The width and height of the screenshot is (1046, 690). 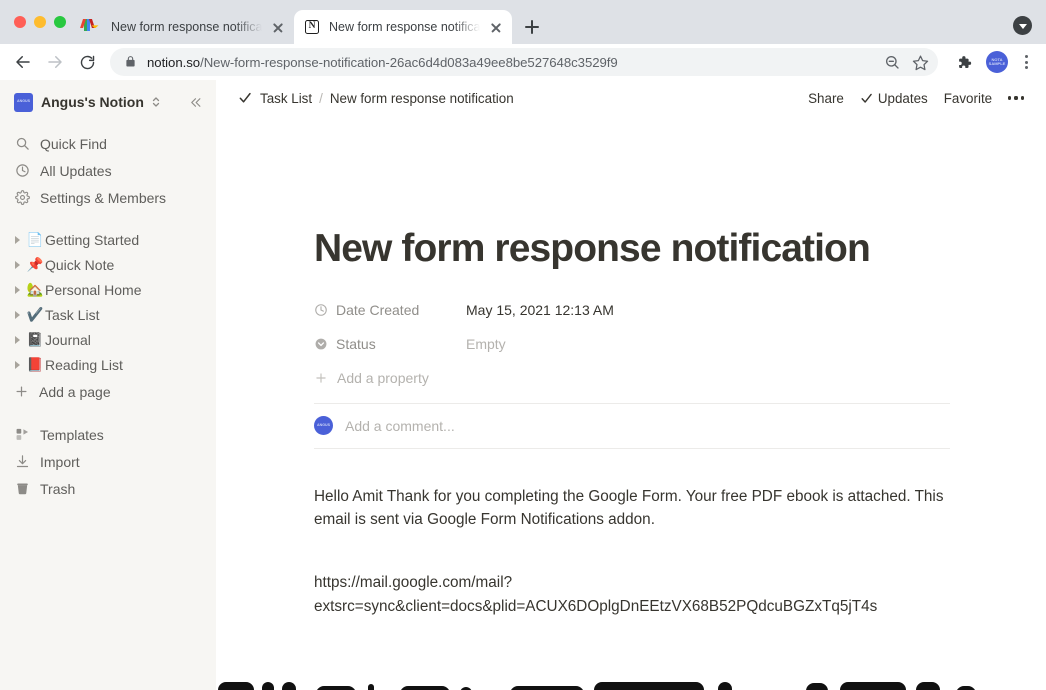 What do you see at coordinates (963, 62) in the screenshot?
I see `puzzle-piece-icon` at bounding box center [963, 62].